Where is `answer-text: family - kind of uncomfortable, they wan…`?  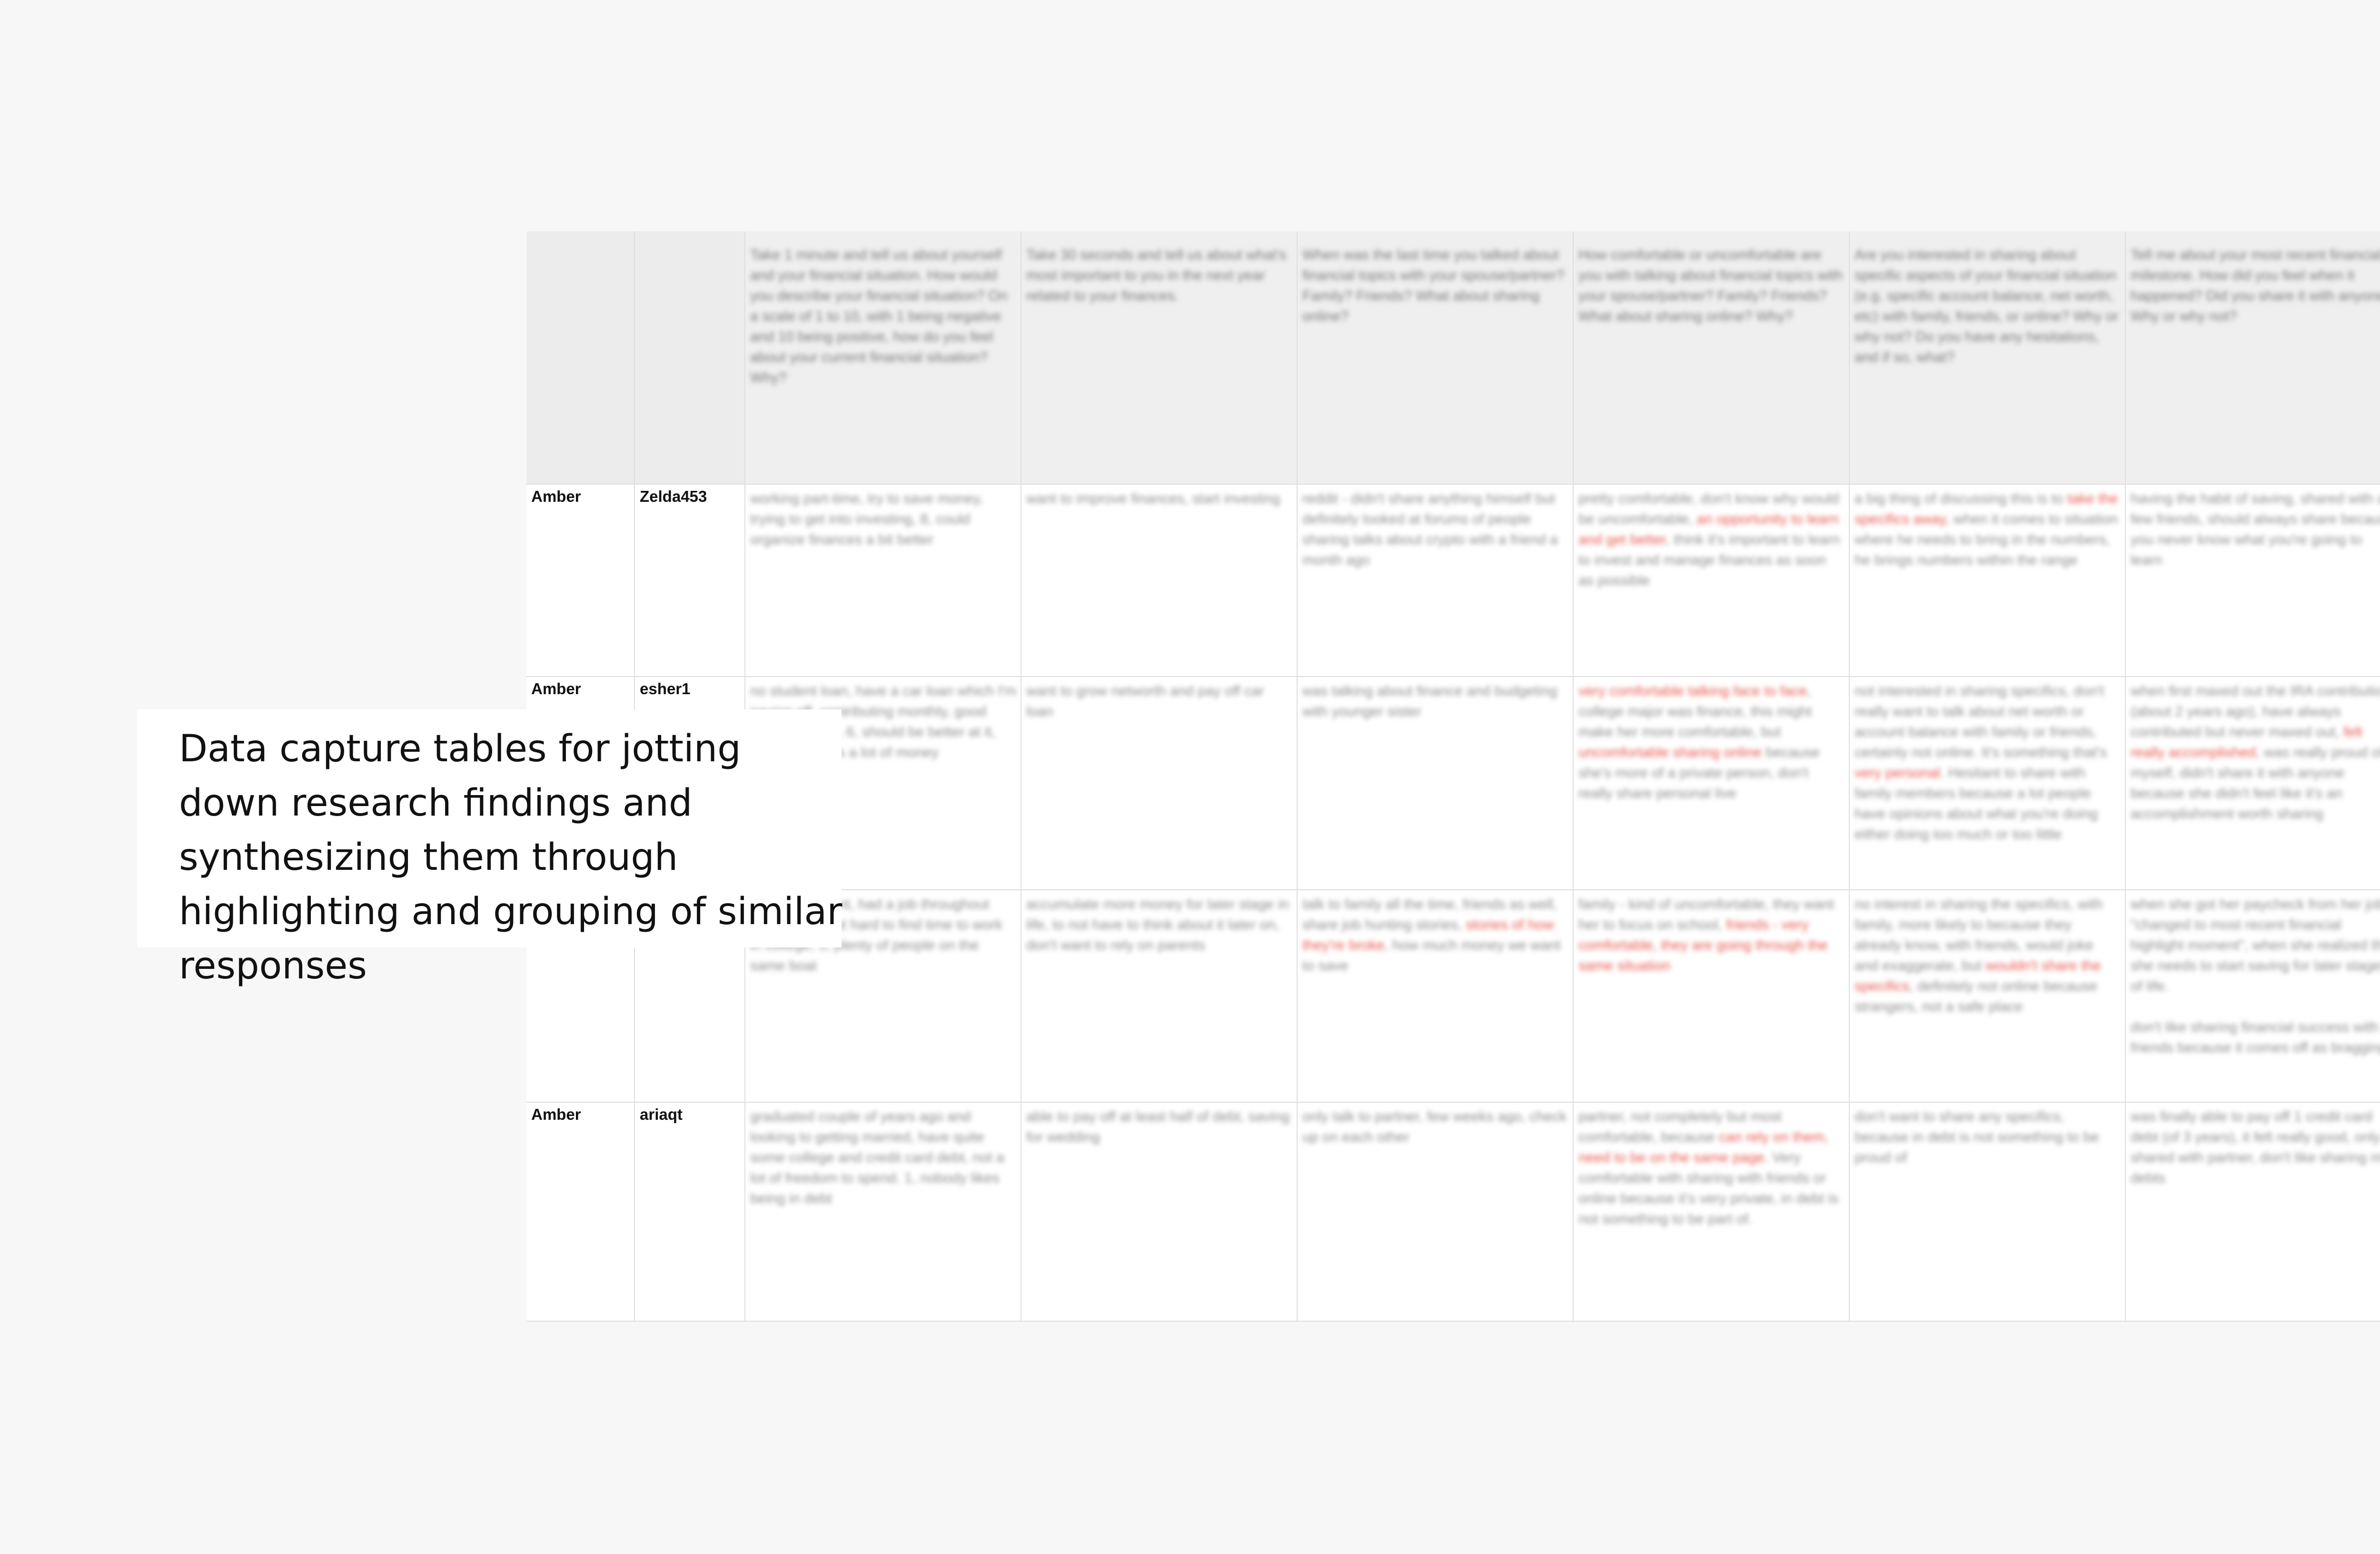 answer-text: family - kind of uncomfortable, they wan… is located at coordinates (1711, 935).